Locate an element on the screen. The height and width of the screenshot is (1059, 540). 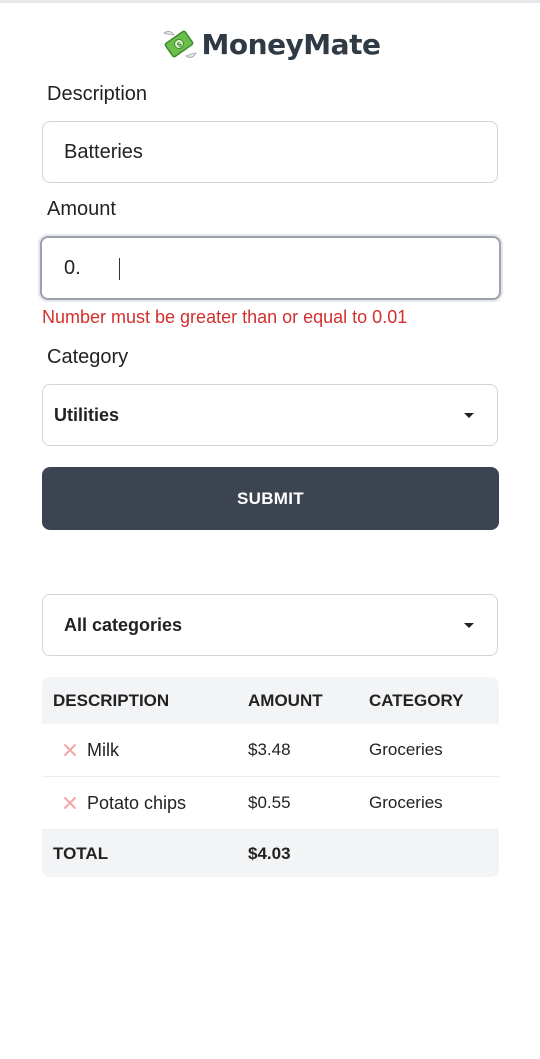
header-category: CATEGORY is located at coordinates (416, 700).